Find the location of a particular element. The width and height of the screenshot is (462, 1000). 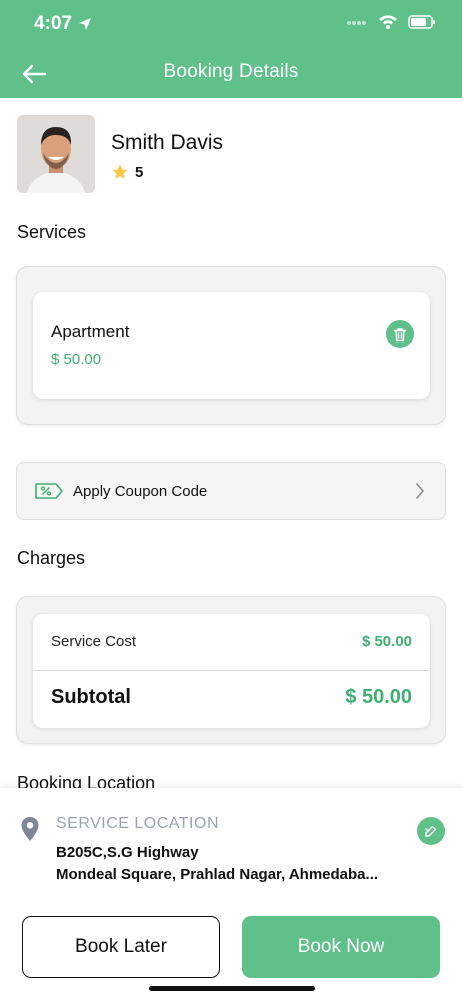

address-line-1: B205C,S.G Highway is located at coordinates (127, 852).